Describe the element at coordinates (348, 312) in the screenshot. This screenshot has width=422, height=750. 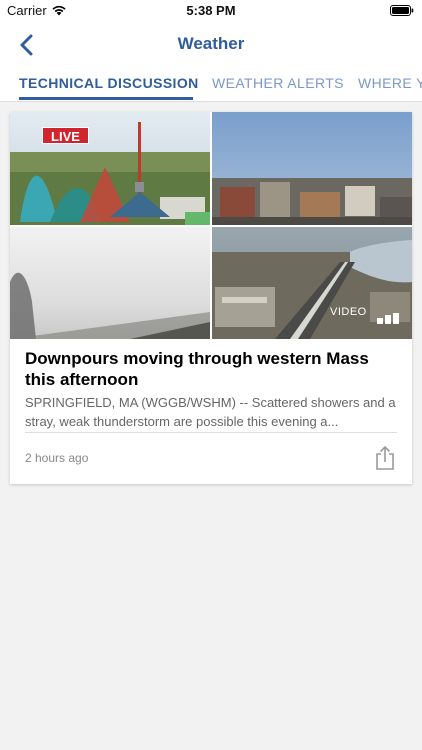
I see `video-label: VIDEO` at that location.